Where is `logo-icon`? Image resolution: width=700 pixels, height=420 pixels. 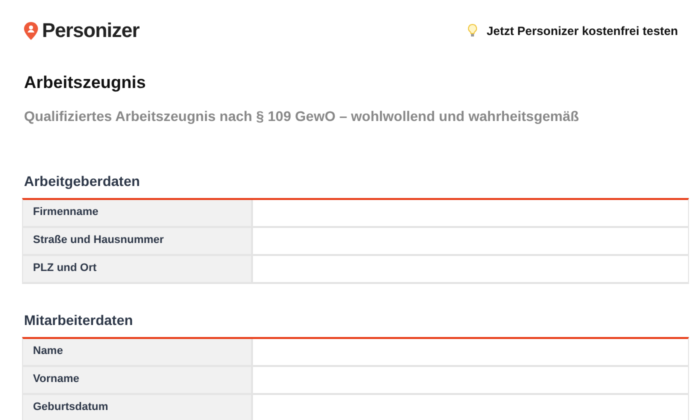 logo-icon is located at coordinates (31, 31).